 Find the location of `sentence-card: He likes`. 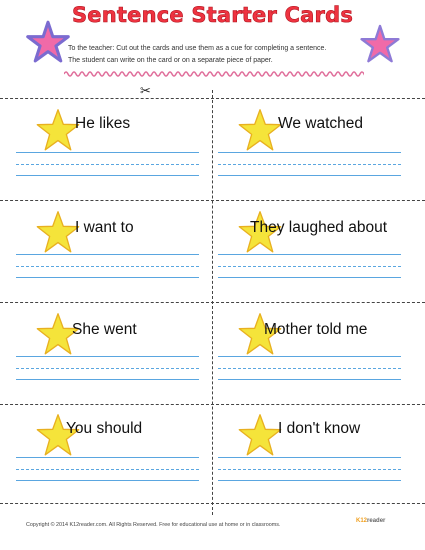

sentence-card: He likes is located at coordinates (113, 153).